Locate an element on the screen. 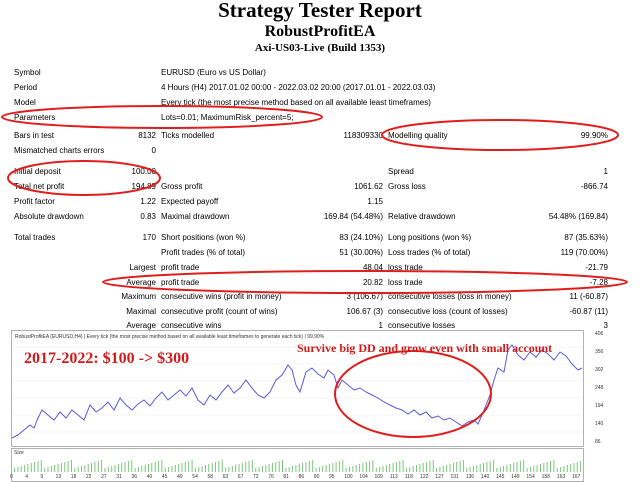 The height and width of the screenshot is (482, 640). x-tick: 54 is located at coordinates (195, 477).